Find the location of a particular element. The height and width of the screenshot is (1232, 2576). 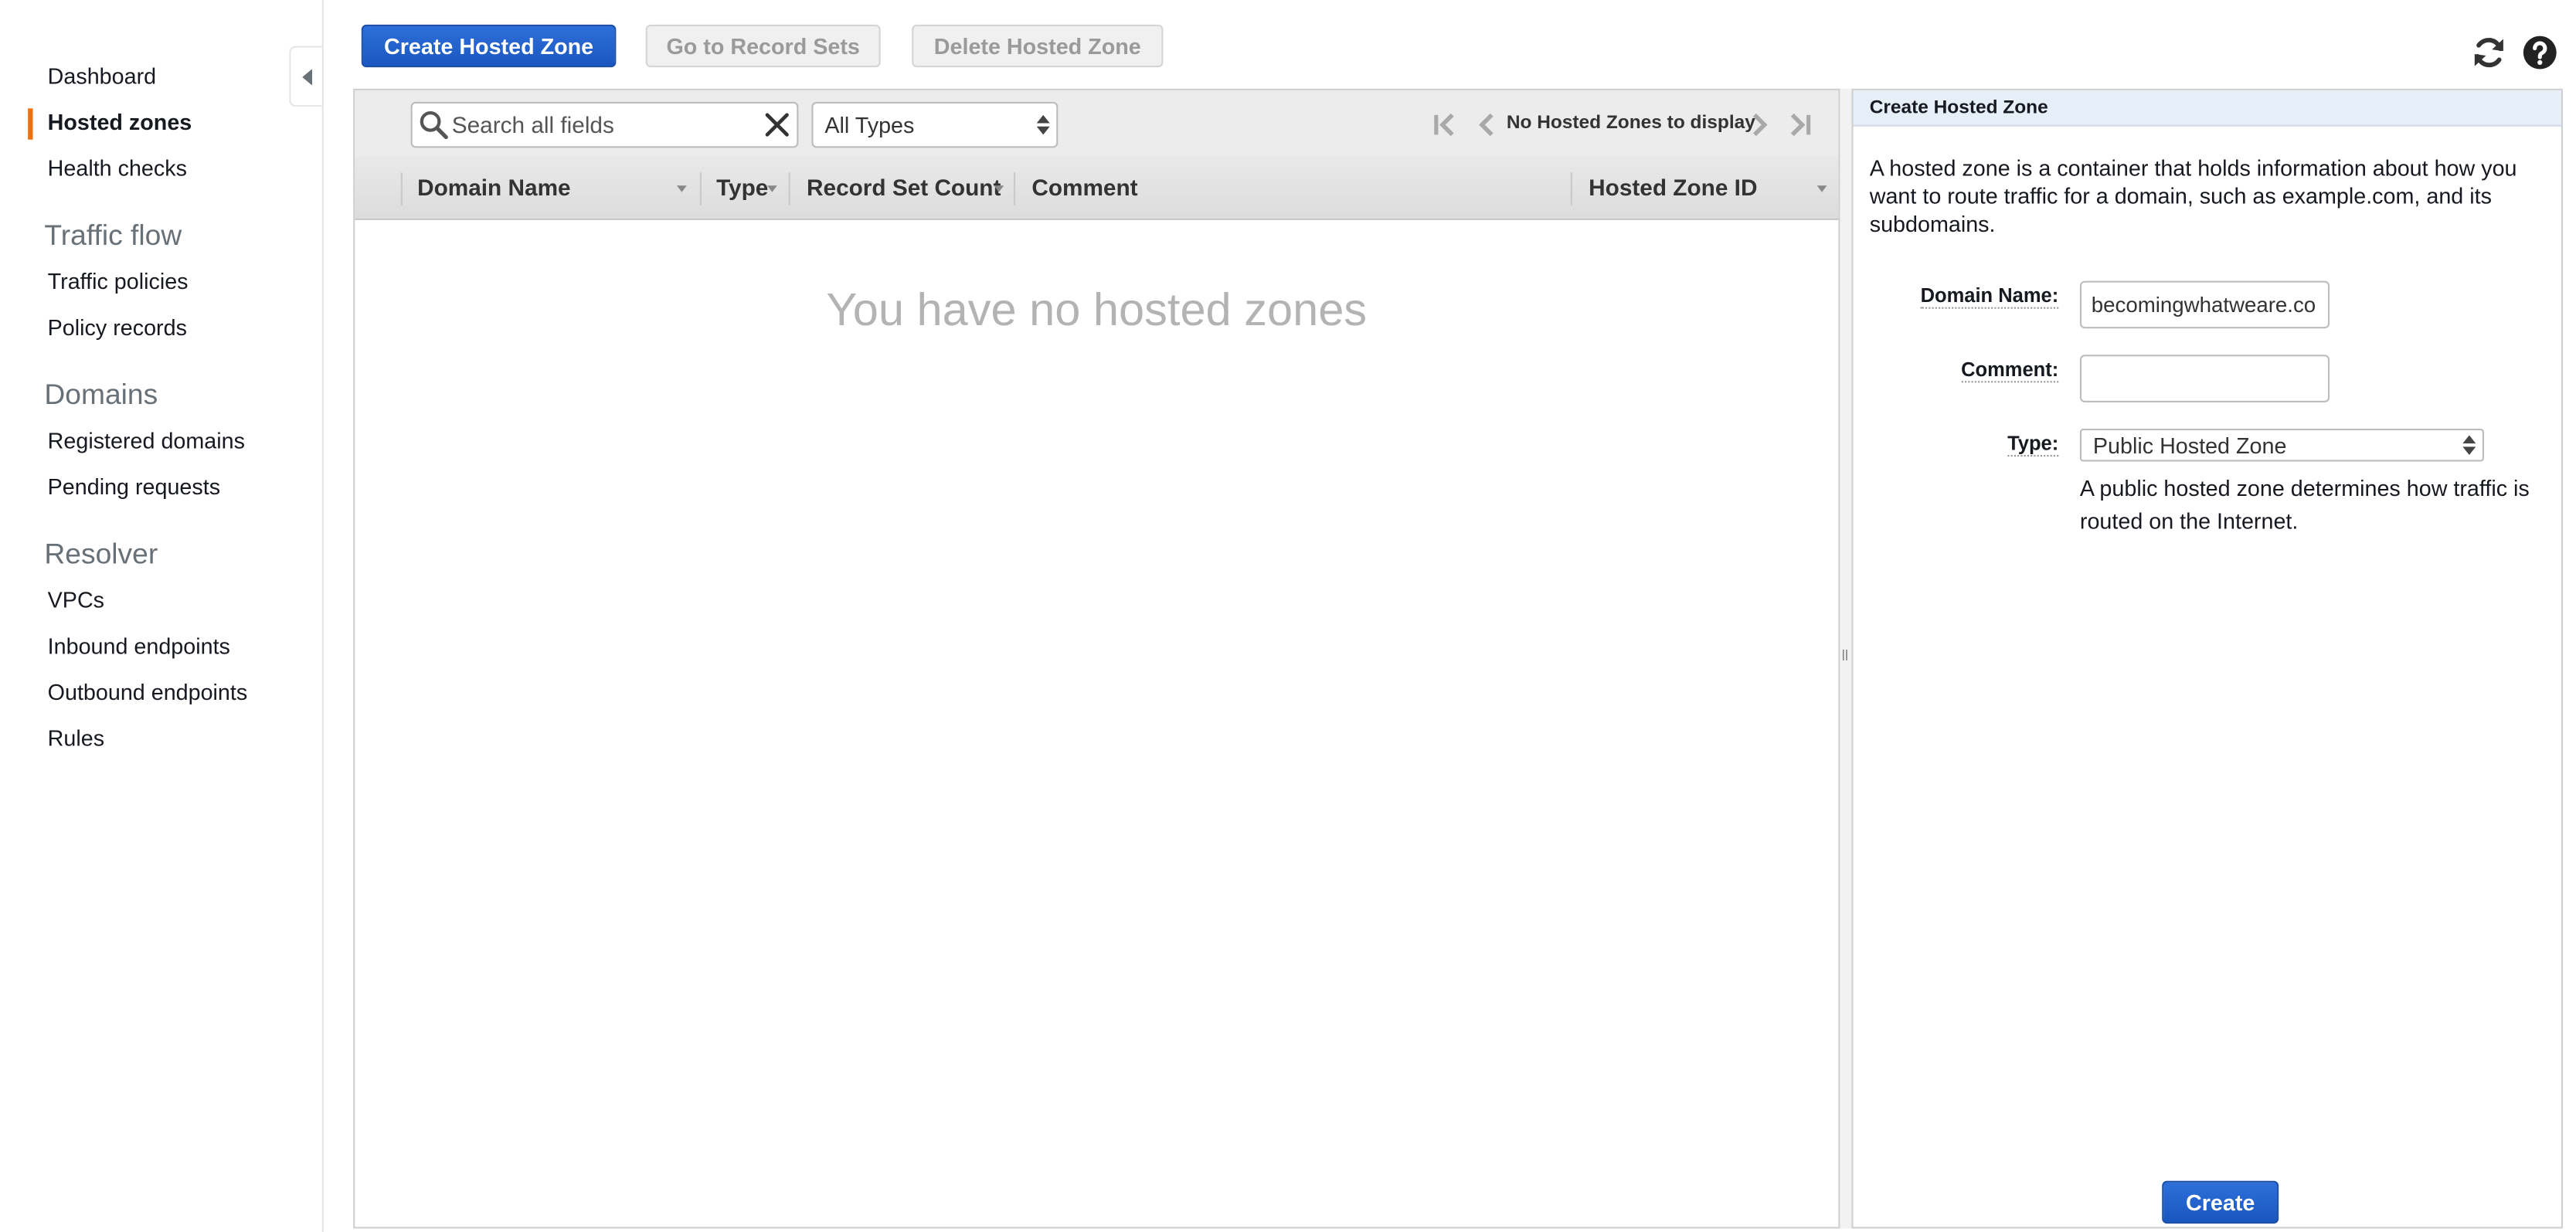

comment-label-text: Comment: is located at coordinates (2010, 370).